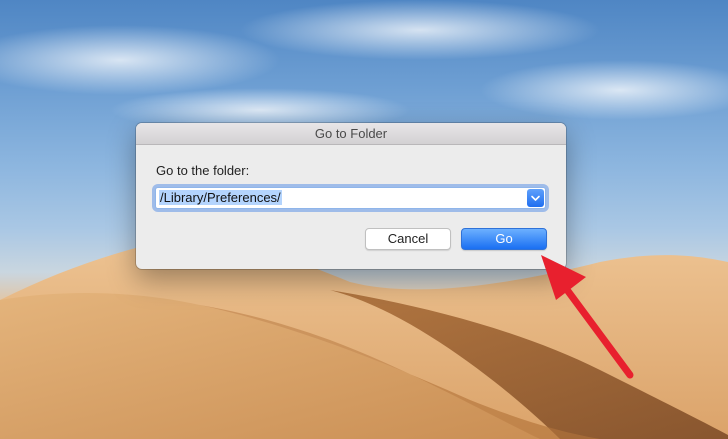  What do you see at coordinates (504, 239) in the screenshot?
I see `go-button: Go` at bounding box center [504, 239].